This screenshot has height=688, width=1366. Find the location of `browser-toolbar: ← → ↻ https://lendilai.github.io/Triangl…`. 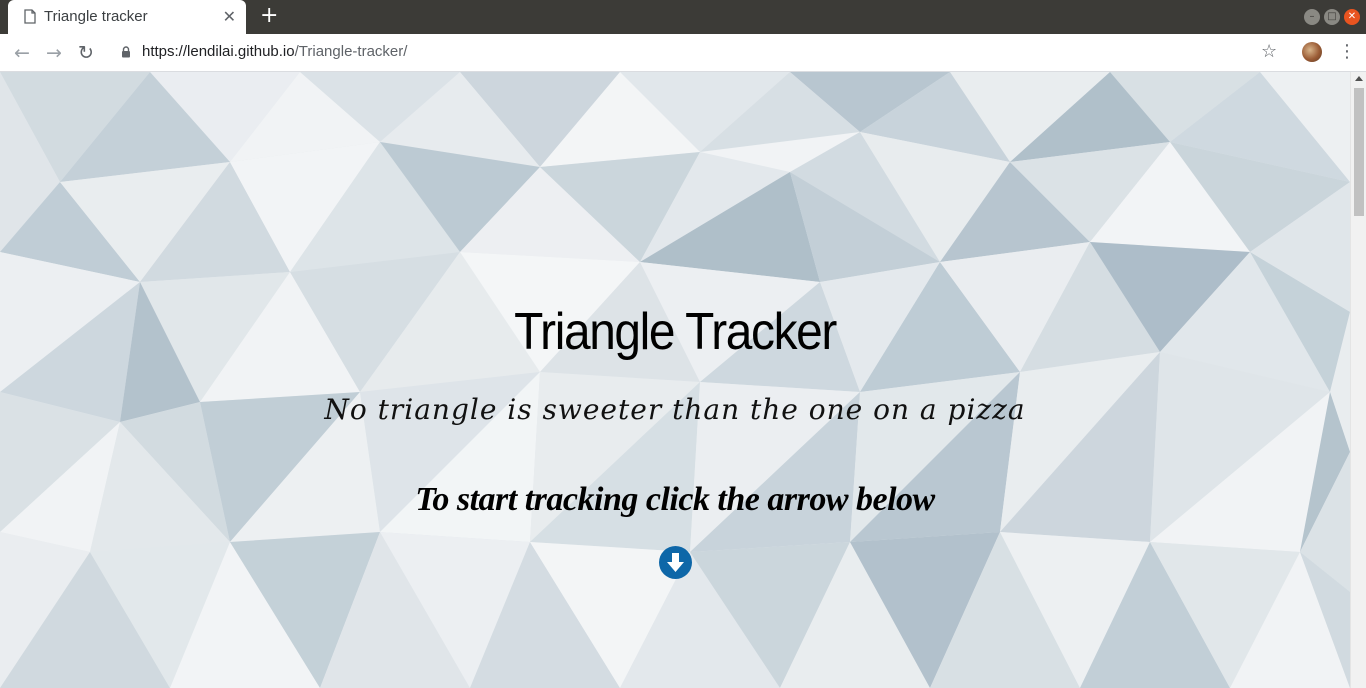

browser-toolbar: ← → ↻ https://lendilai.github.io/Triangl… is located at coordinates (683, 53).